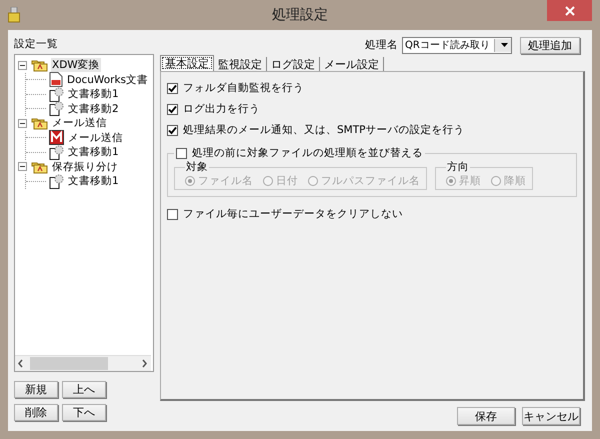 Image resolution: width=600 pixels, height=439 pixels. Describe the element at coordinates (36, 389) in the screenshot. I see `list-button: 新規` at that location.